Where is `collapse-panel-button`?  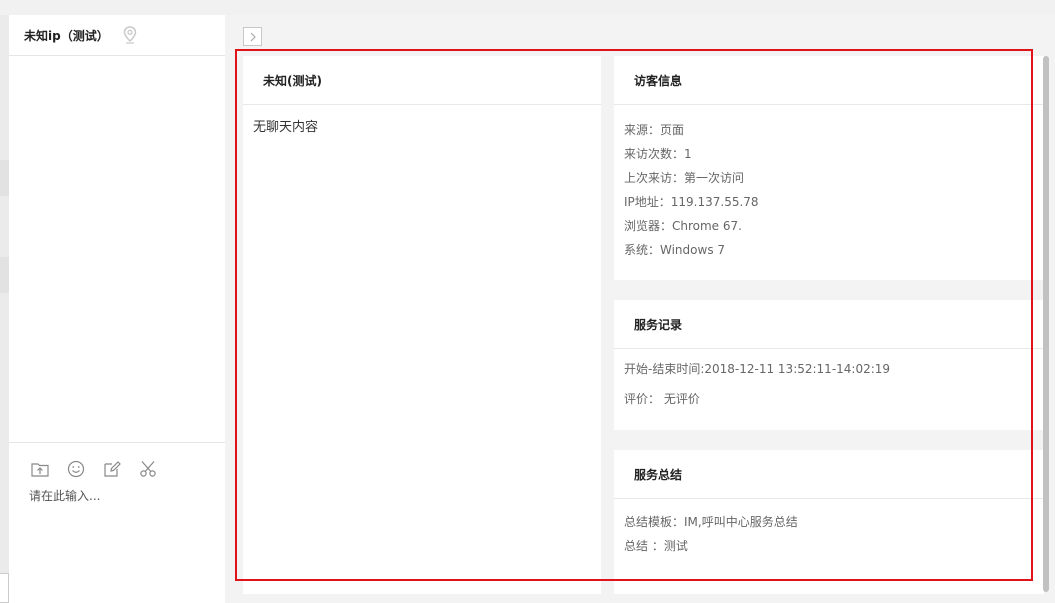 collapse-panel-button is located at coordinates (252, 36).